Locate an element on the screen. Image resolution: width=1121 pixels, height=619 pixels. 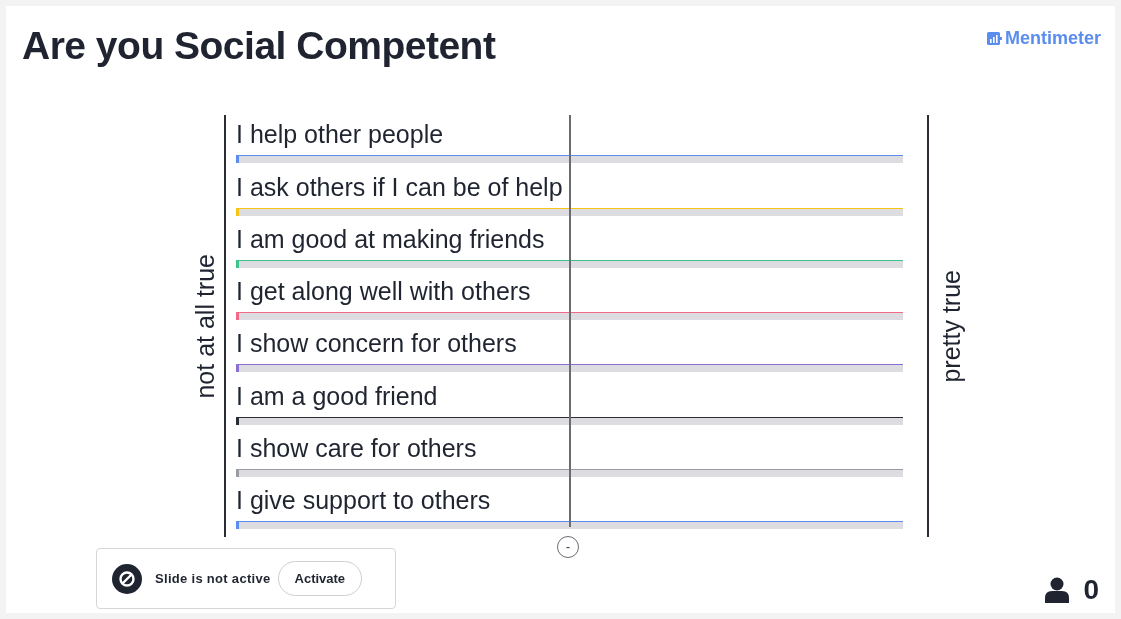
statement-label: I help other people is located at coordinates (340, 134).